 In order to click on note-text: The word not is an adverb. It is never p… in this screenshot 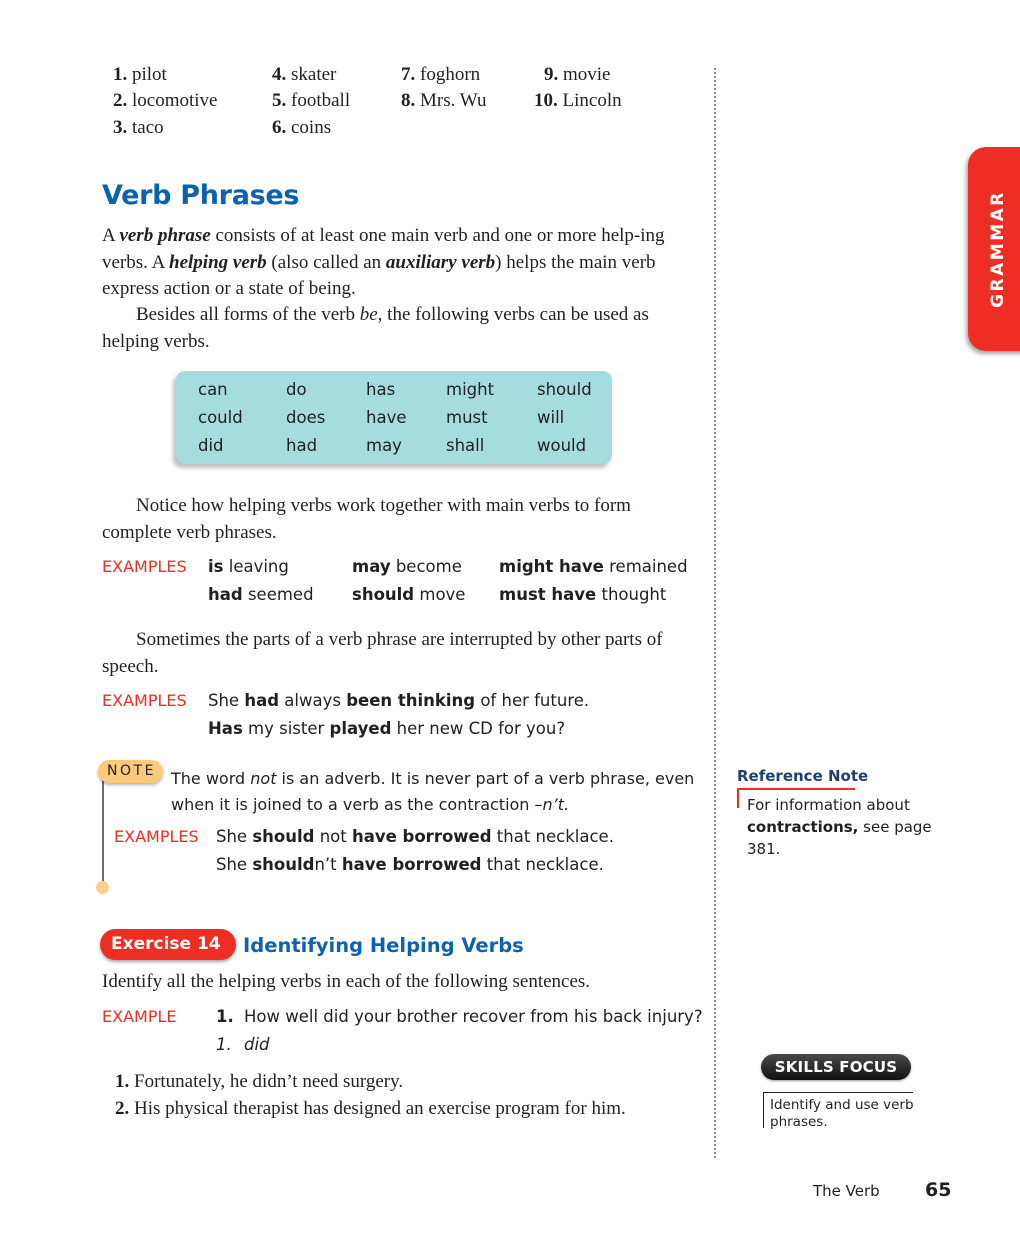, I will do `click(433, 791)`.